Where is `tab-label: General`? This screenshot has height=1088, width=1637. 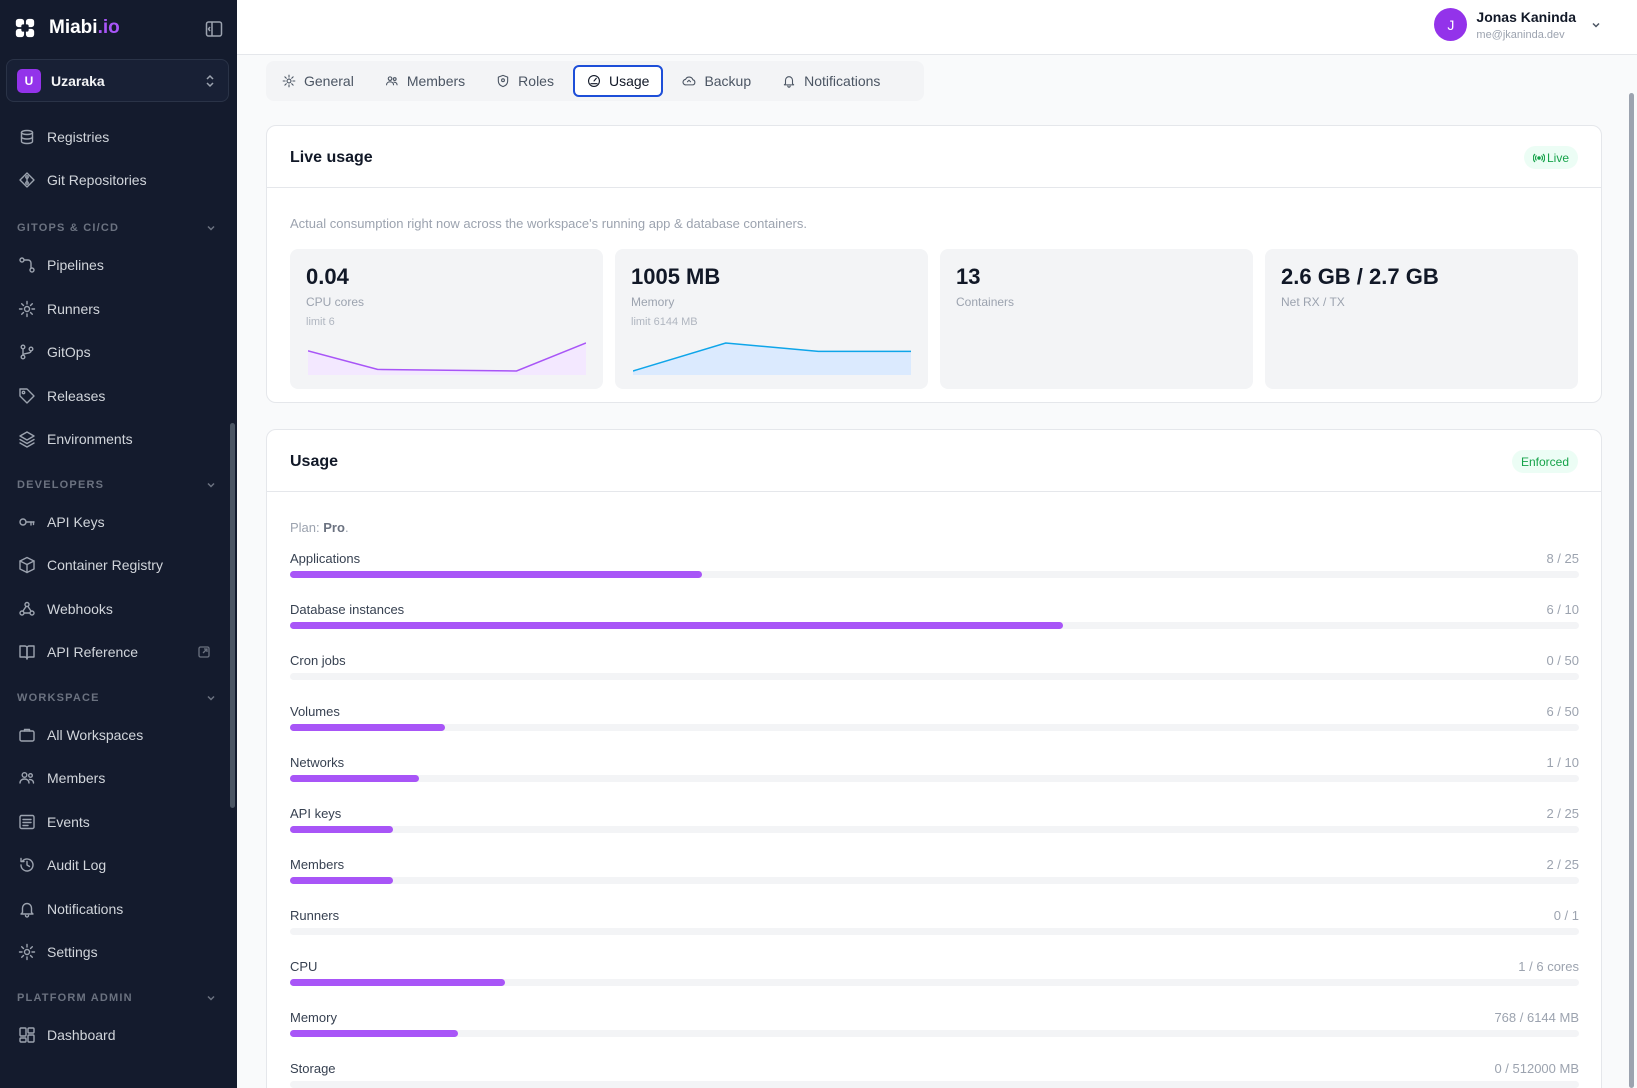
tab-label: General is located at coordinates (329, 81).